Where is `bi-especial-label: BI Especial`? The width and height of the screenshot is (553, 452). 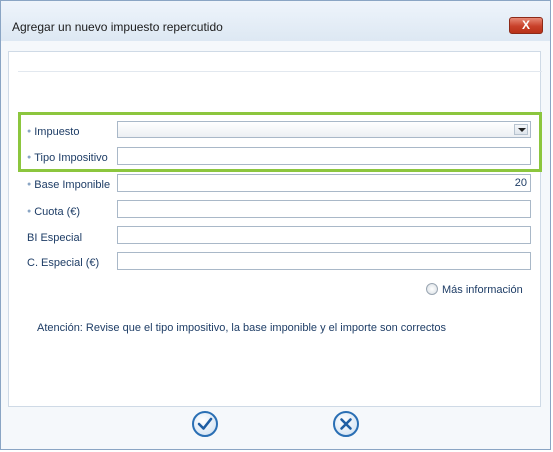
bi-especial-label: BI Especial is located at coordinates (55, 238).